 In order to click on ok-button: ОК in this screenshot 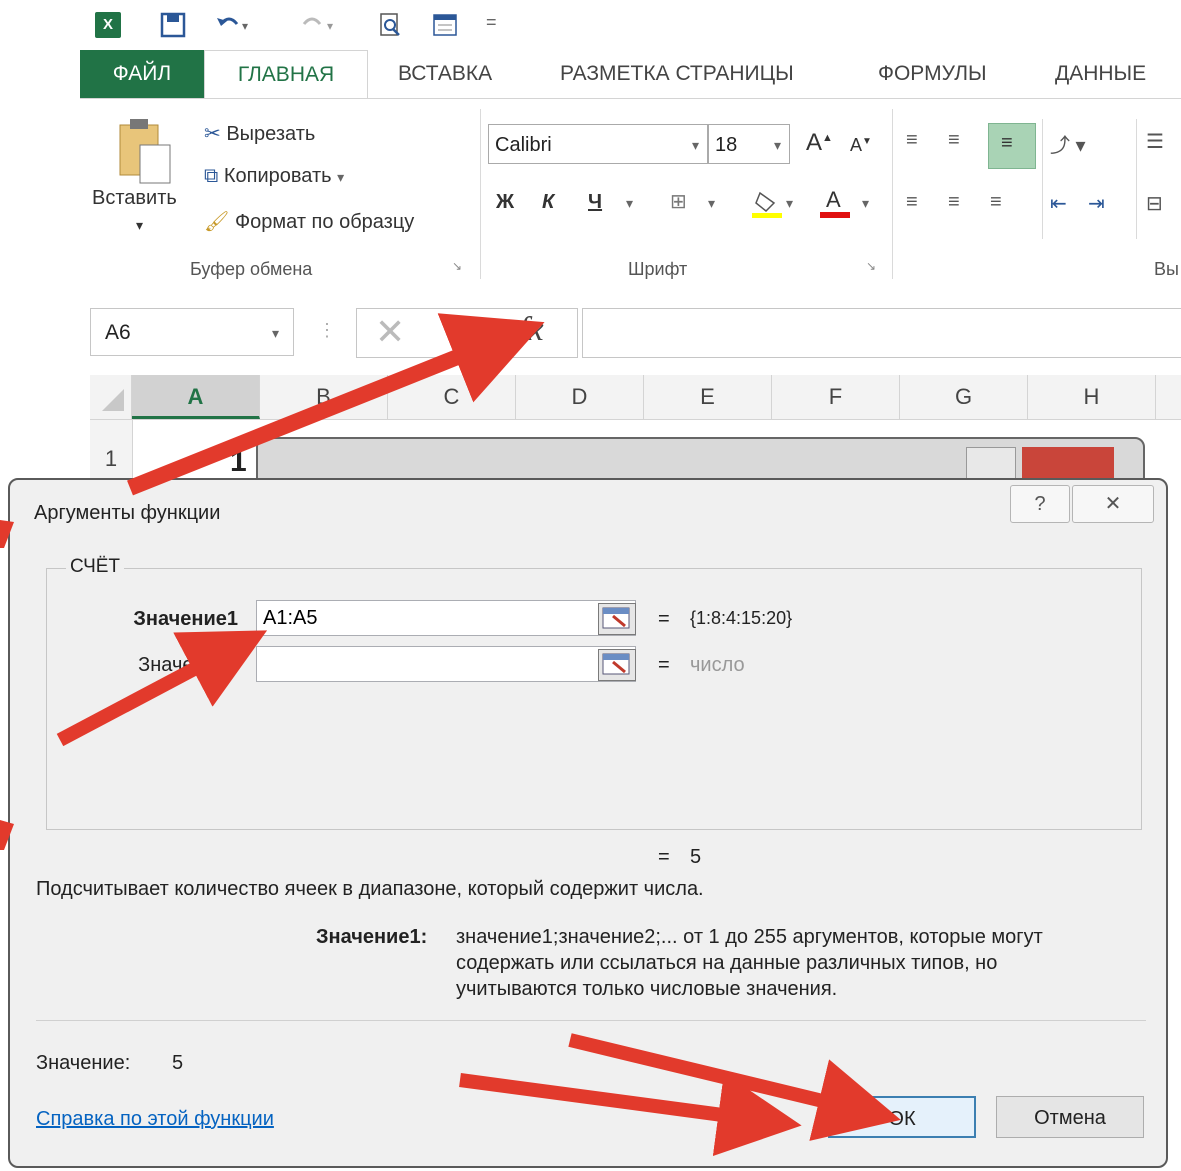, I will do `click(902, 1117)`.